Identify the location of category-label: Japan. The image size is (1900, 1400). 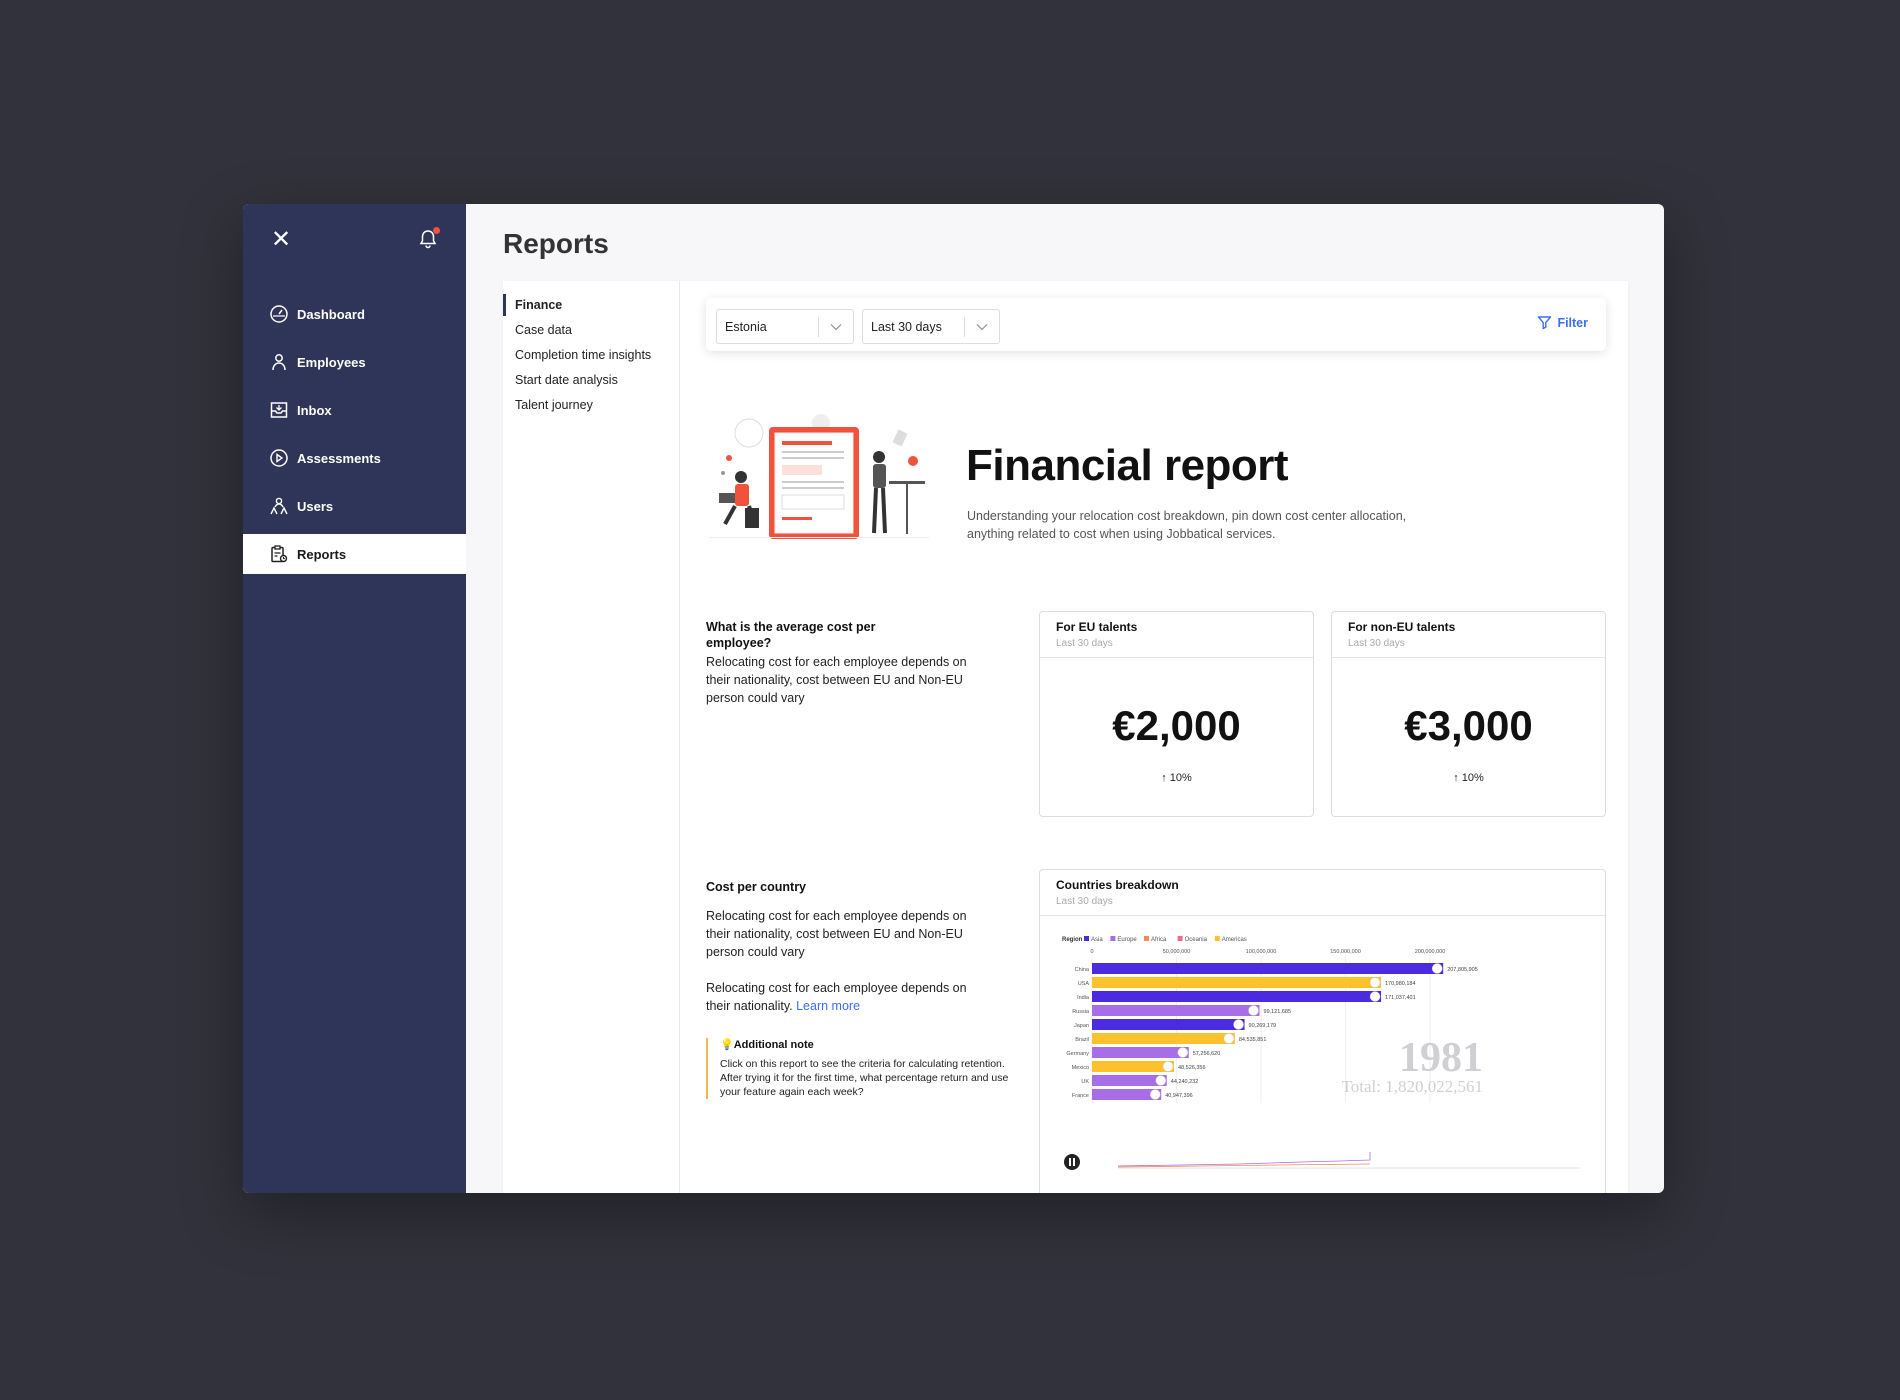
(1081, 1026).